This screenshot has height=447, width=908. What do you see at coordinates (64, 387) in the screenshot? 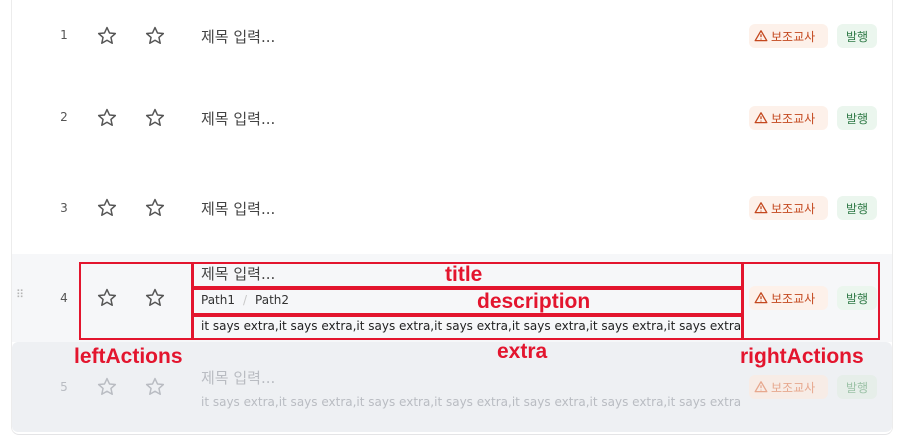
I see `row-number: 5` at bounding box center [64, 387].